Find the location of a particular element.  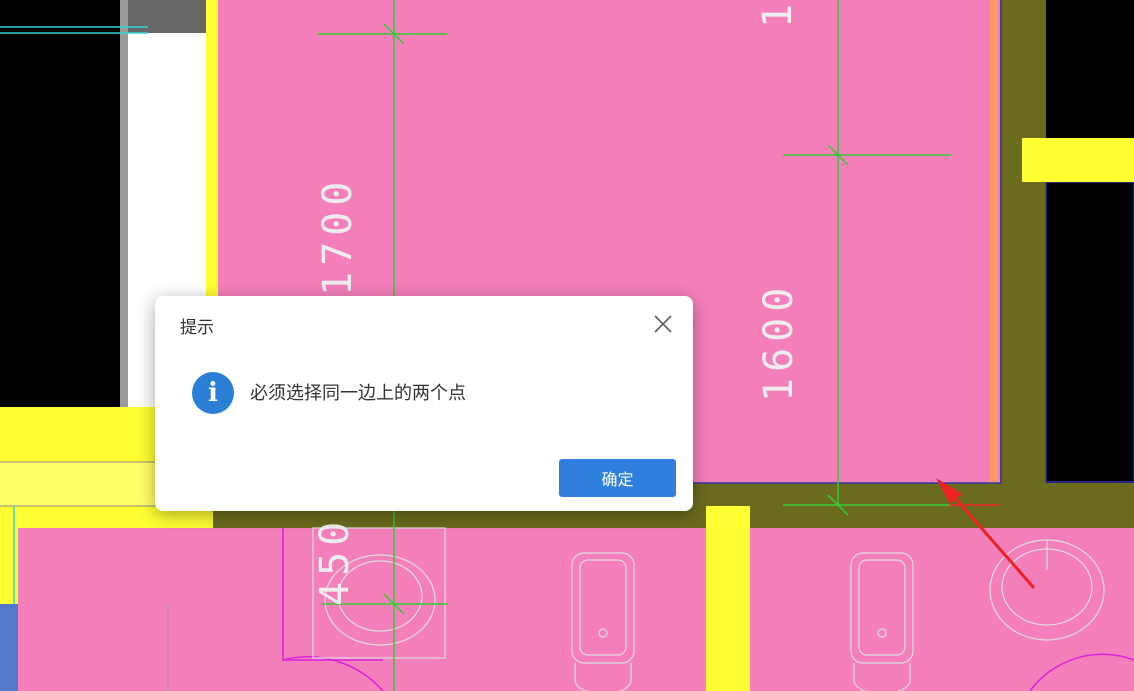

room-bottom-right is located at coordinates (942, 609).